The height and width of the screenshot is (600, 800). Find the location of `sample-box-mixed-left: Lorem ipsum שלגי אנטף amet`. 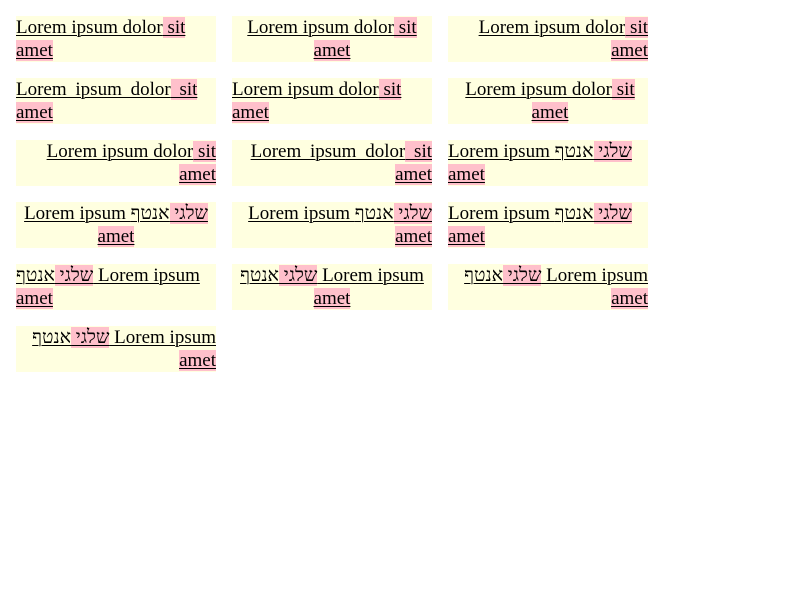

sample-box-mixed-left: Lorem ipsum שלגי אנטף amet is located at coordinates (548, 163).